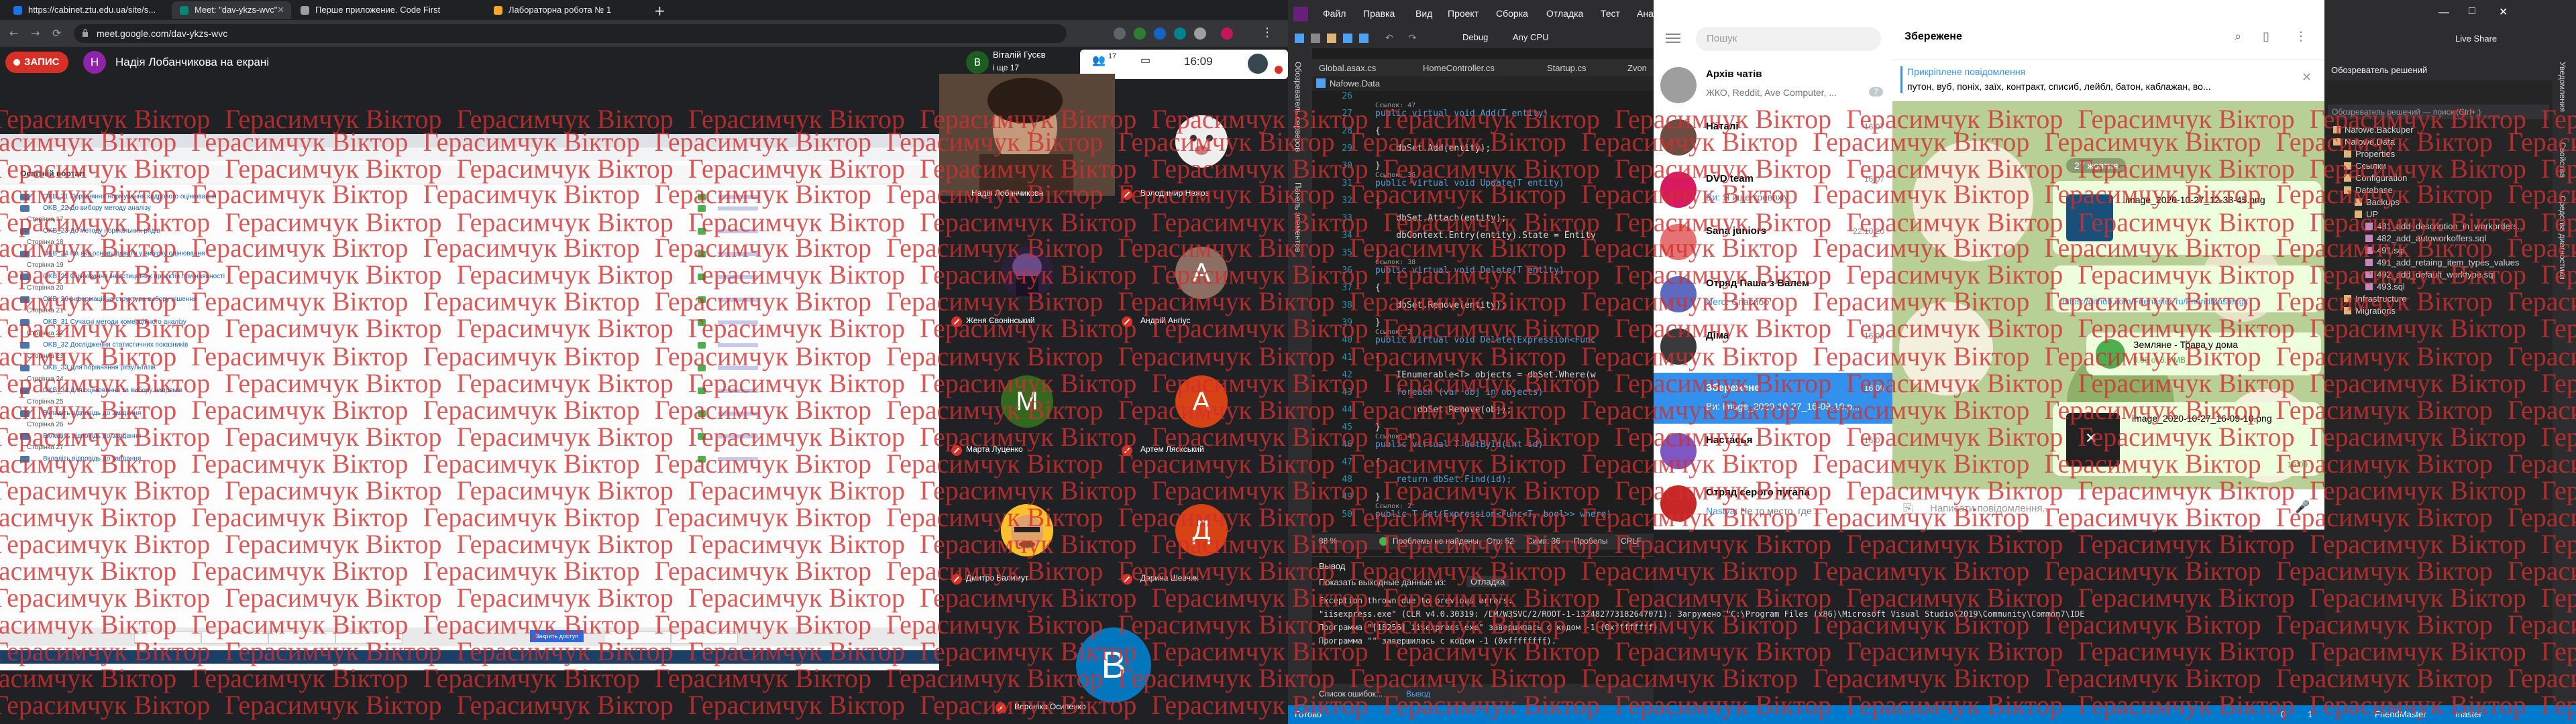  I want to click on file-message: image_2020-10-27_12-33-45.png, so click(2187, 218).